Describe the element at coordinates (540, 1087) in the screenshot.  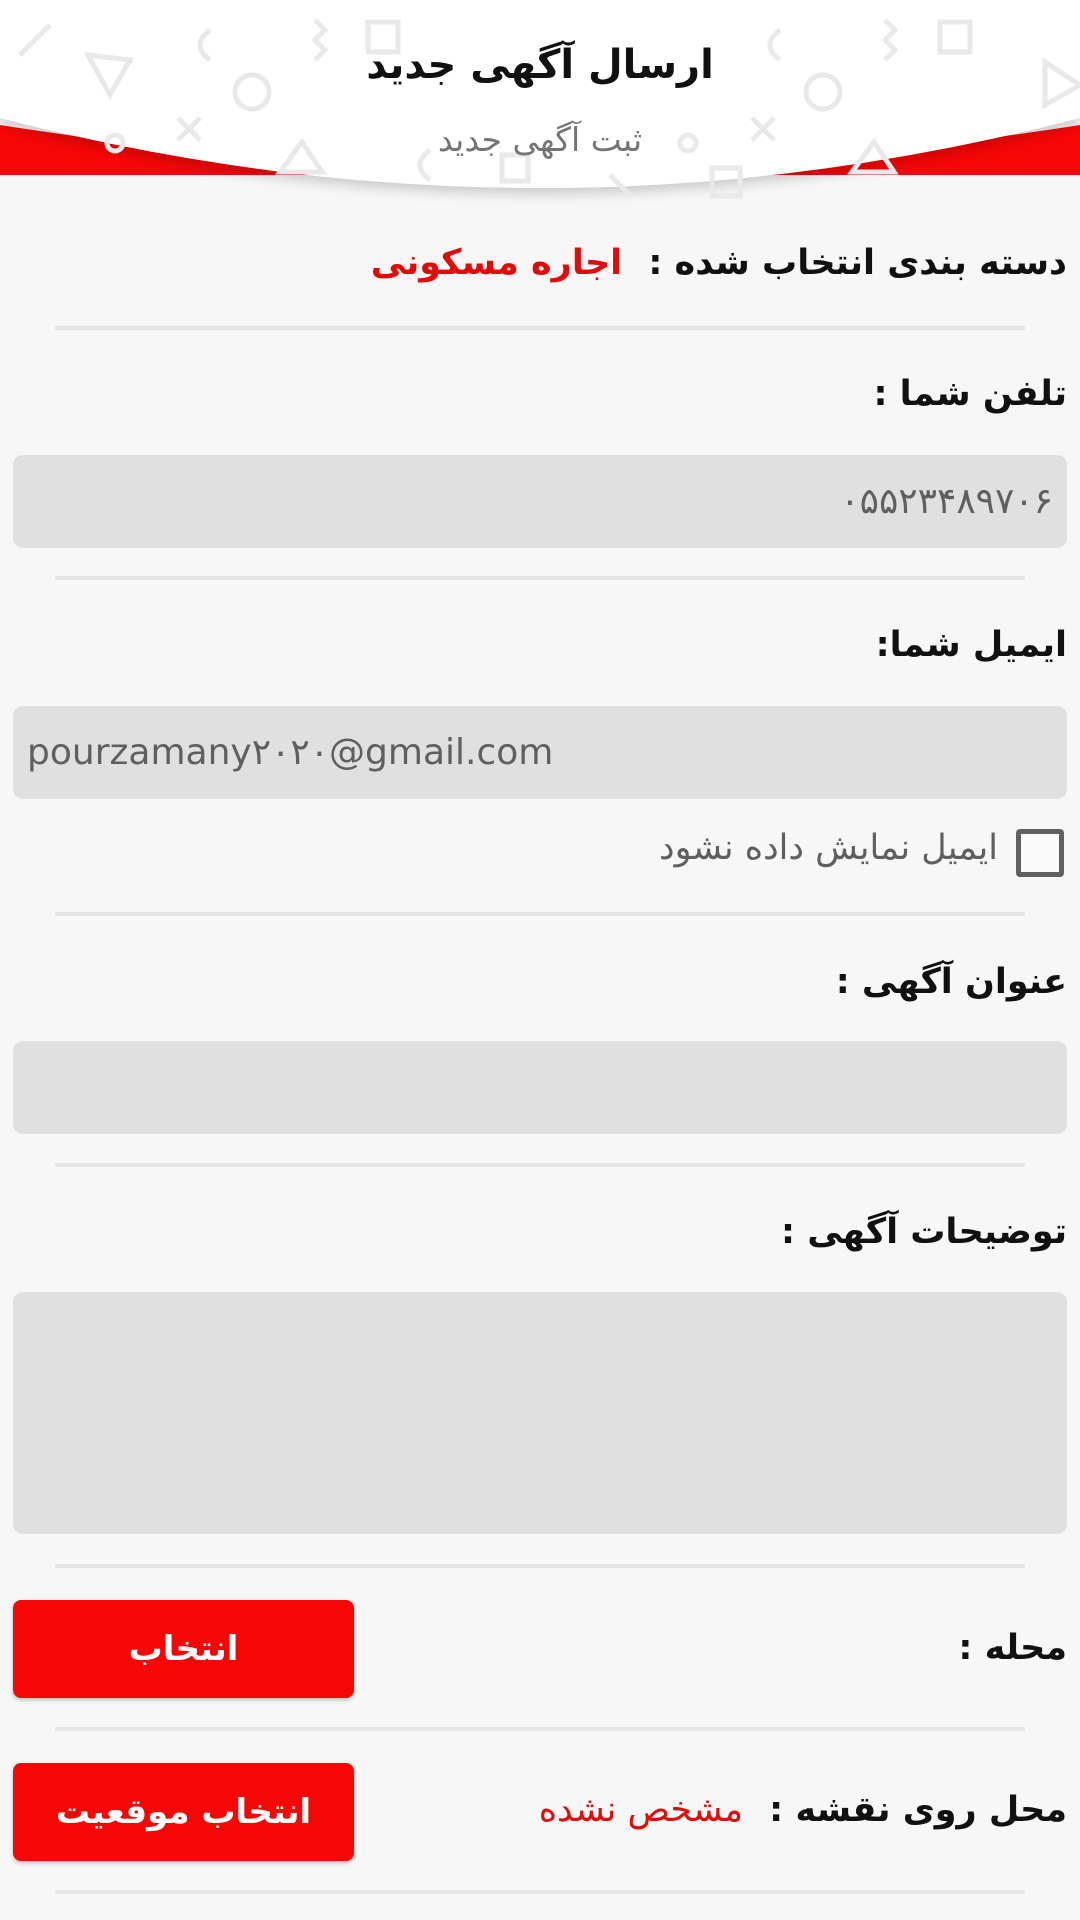
I see `ad-title-input` at that location.